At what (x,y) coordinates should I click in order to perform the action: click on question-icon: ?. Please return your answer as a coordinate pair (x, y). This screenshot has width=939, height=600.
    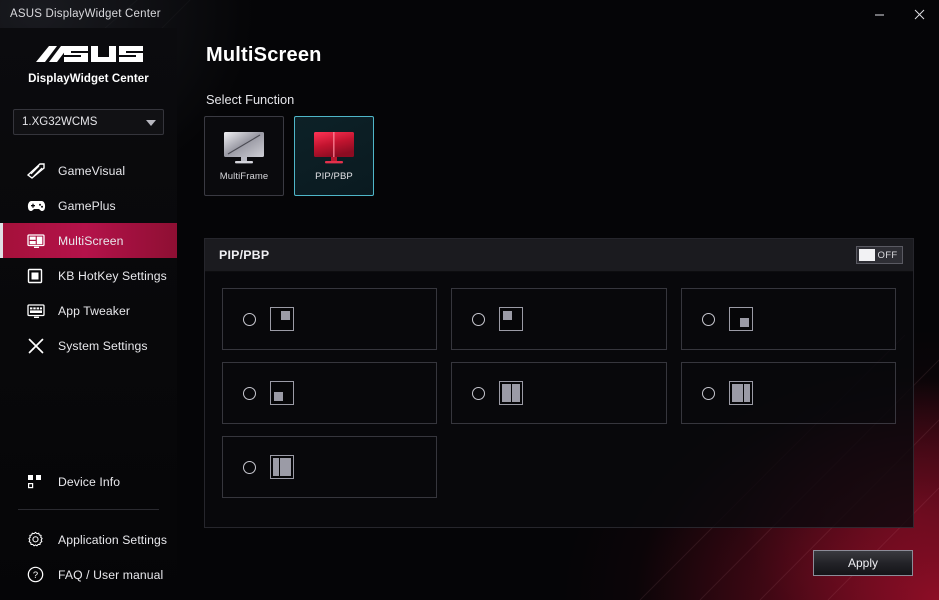
    Looking at the image, I should click on (38, 574).